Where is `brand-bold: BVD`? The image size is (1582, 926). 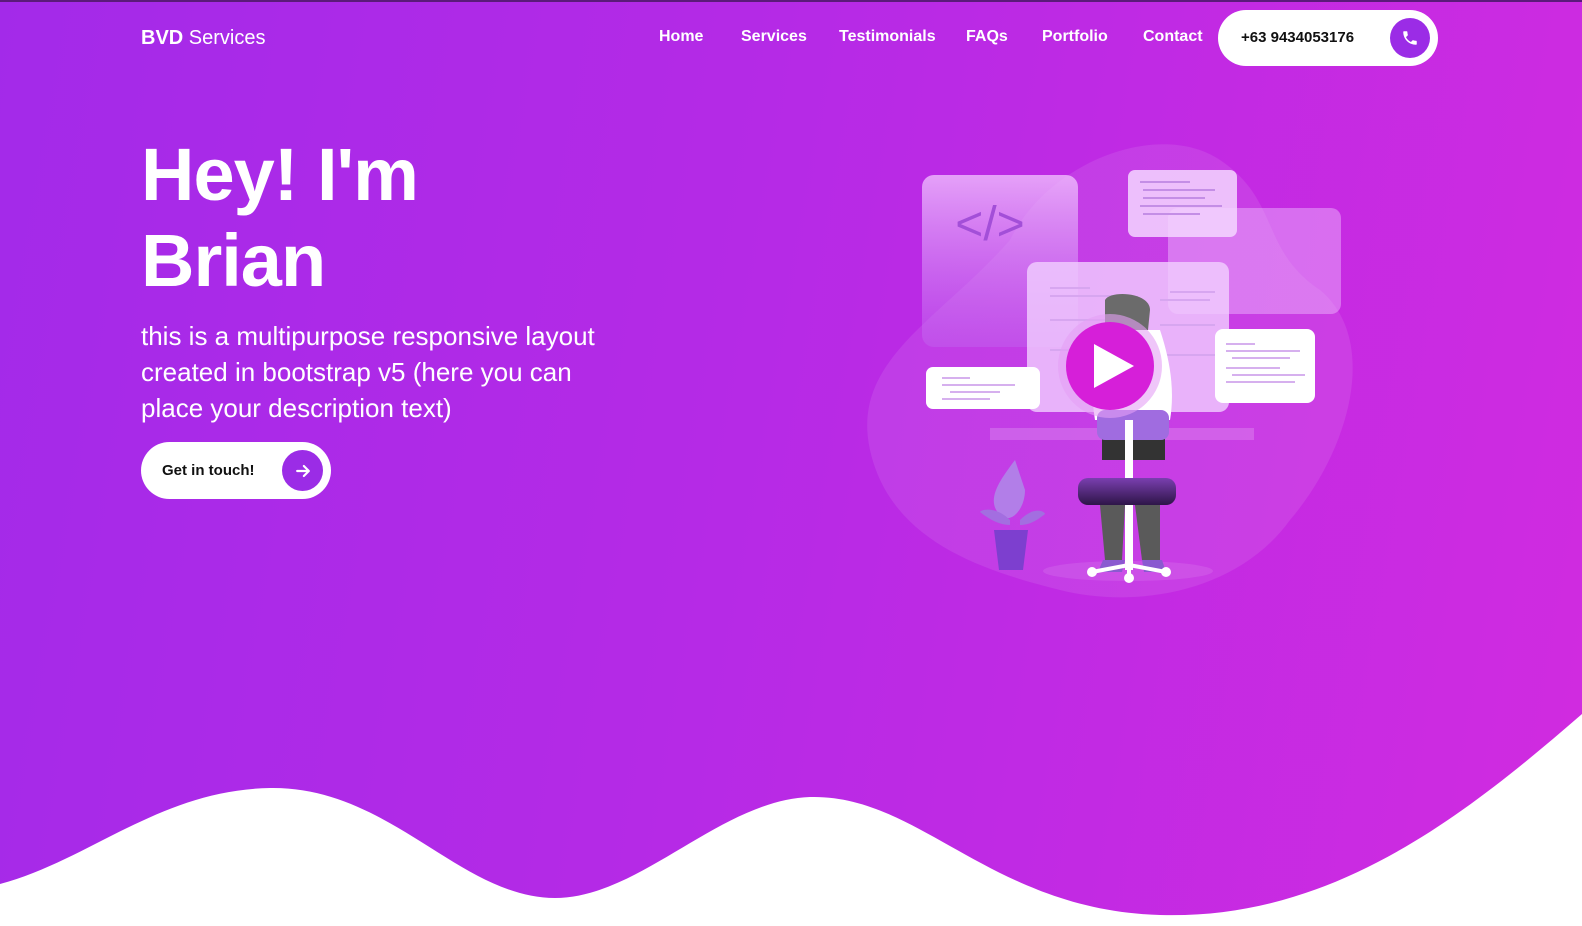 brand-bold: BVD is located at coordinates (162, 38).